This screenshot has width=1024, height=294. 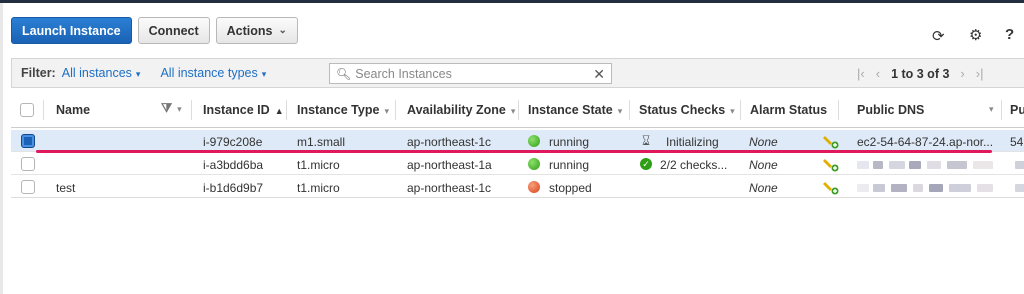 What do you see at coordinates (249, 30) in the screenshot?
I see `actions-label: Actions` at bounding box center [249, 30].